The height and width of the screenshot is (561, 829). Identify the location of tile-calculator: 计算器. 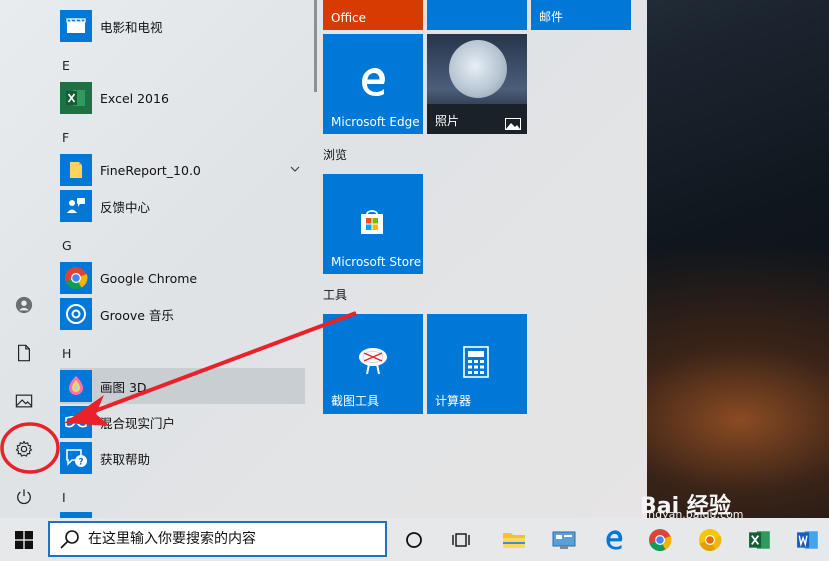
(477, 364).